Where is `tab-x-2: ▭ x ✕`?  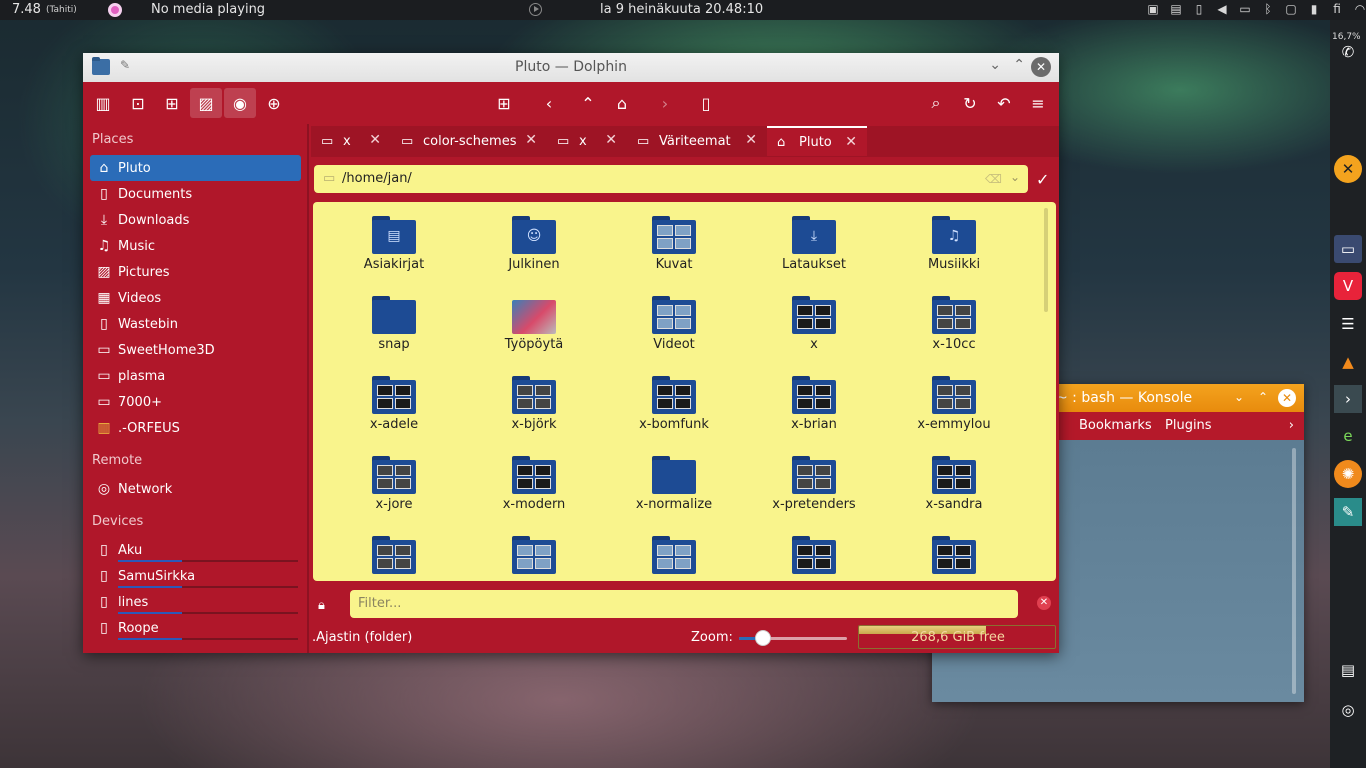 tab-x-2: ▭ x ✕ is located at coordinates (587, 141).